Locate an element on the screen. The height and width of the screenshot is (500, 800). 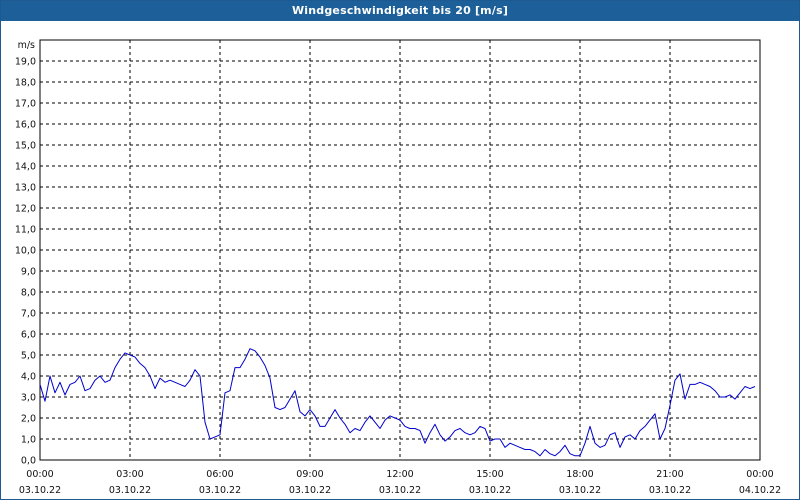
y-tick-label: 11,0 is located at coordinates (25, 230).